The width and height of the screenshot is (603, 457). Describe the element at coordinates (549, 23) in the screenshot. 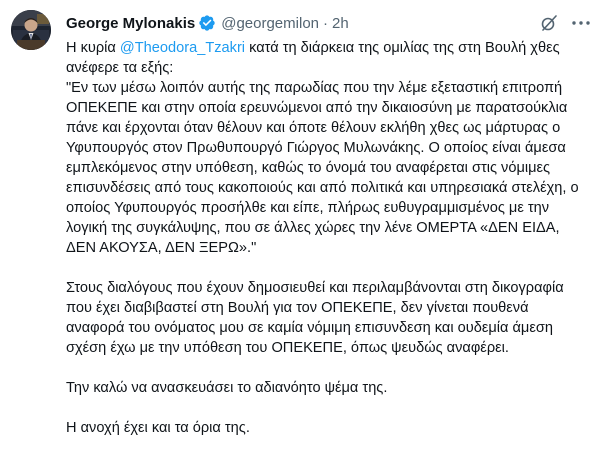

I see `grok-slash-icon` at that location.